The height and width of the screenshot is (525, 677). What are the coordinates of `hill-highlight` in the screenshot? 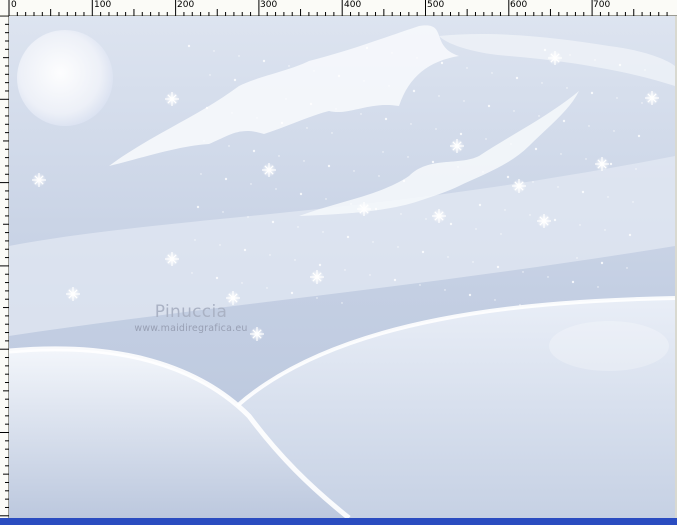 It's located at (609, 346).